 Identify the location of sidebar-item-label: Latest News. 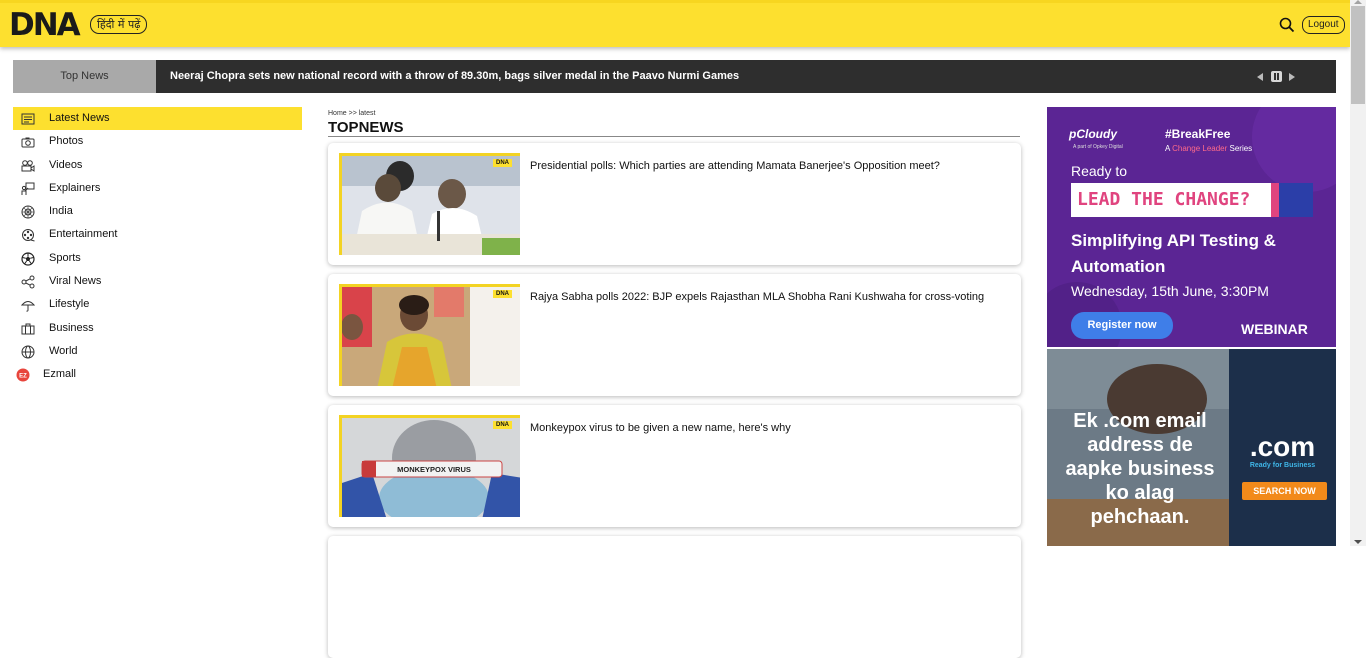
(79, 118).